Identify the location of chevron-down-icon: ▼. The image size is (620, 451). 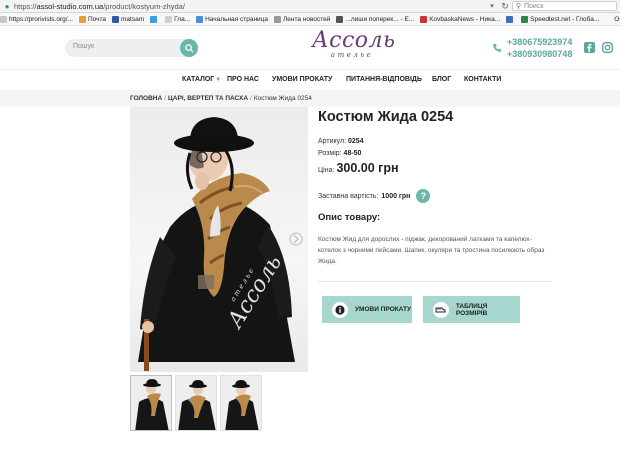
(218, 80).